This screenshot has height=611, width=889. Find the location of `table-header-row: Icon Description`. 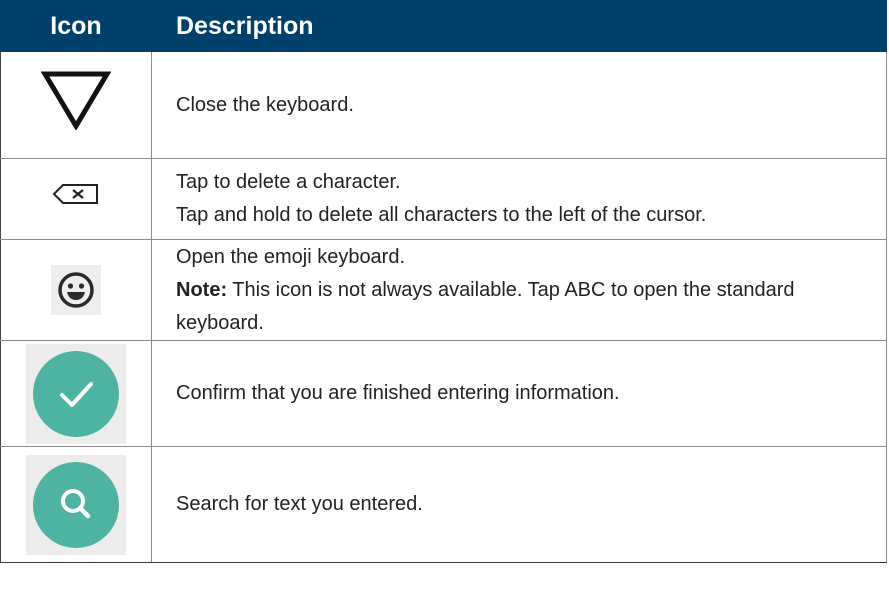

table-header-row: Icon Description is located at coordinates (443, 26).